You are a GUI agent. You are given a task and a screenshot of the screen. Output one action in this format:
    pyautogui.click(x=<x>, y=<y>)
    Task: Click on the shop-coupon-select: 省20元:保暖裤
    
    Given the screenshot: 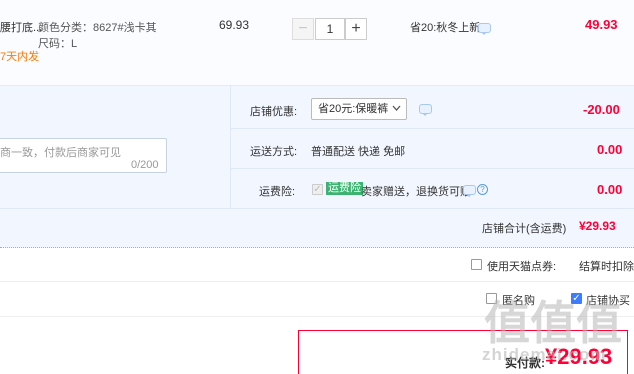 What is the action you would take?
    pyautogui.click(x=359, y=109)
    